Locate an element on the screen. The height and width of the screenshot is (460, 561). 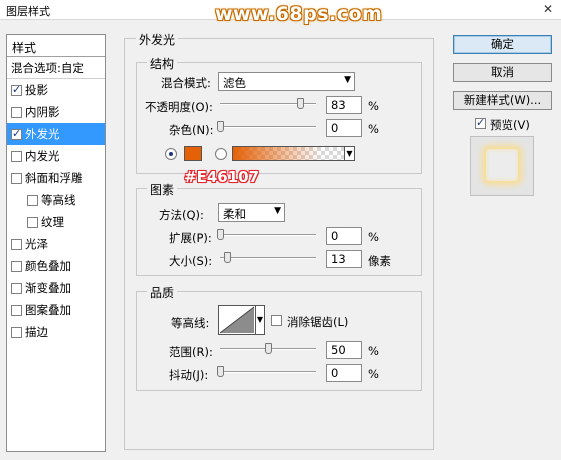
blend-mode-select: 滤色 ▼ is located at coordinates (286, 81).